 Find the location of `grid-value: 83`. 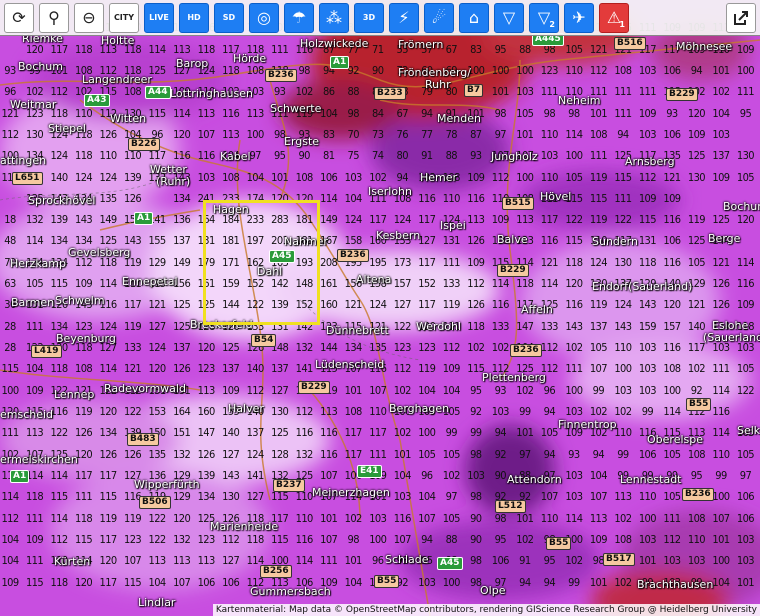

grid-value: 83 is located at coordinates (476, 49).